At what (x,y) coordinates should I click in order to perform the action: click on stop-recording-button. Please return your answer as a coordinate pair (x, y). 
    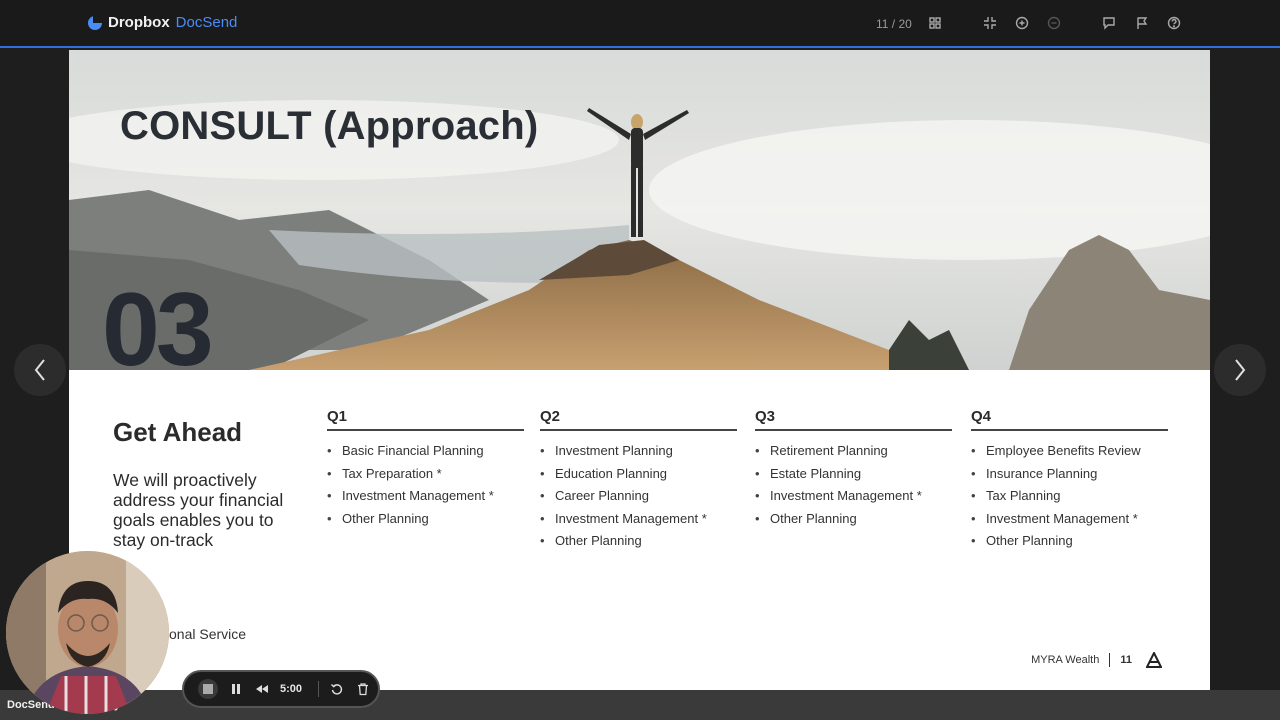
    Looking at the image, I should click on (208, 689).